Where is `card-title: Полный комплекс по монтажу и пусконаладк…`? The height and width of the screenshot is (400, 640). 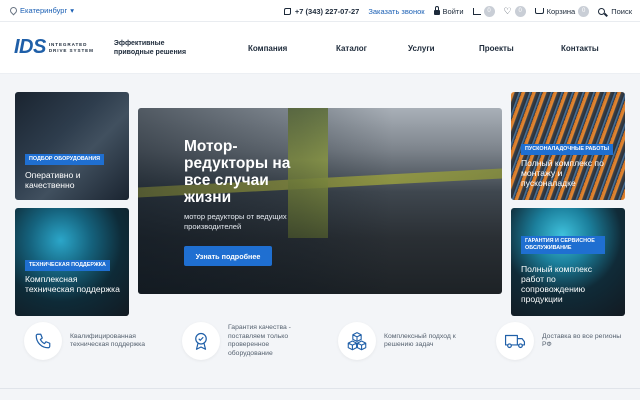 card-title: Полный комплекс по монтажу и пусконаладк… is located at coordinates (562, 173).